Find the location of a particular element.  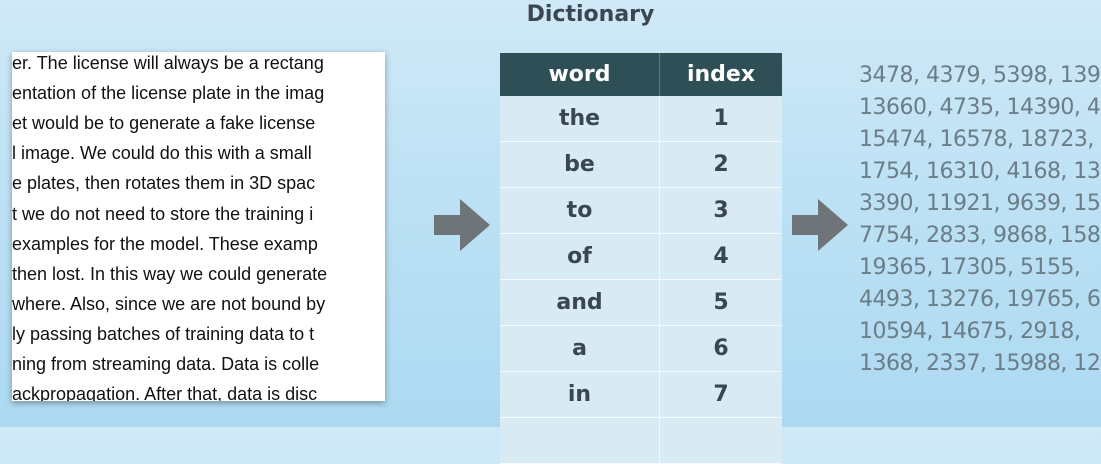

document-line: where. Also, since we are not bound by is located at coordinates (169, 303).